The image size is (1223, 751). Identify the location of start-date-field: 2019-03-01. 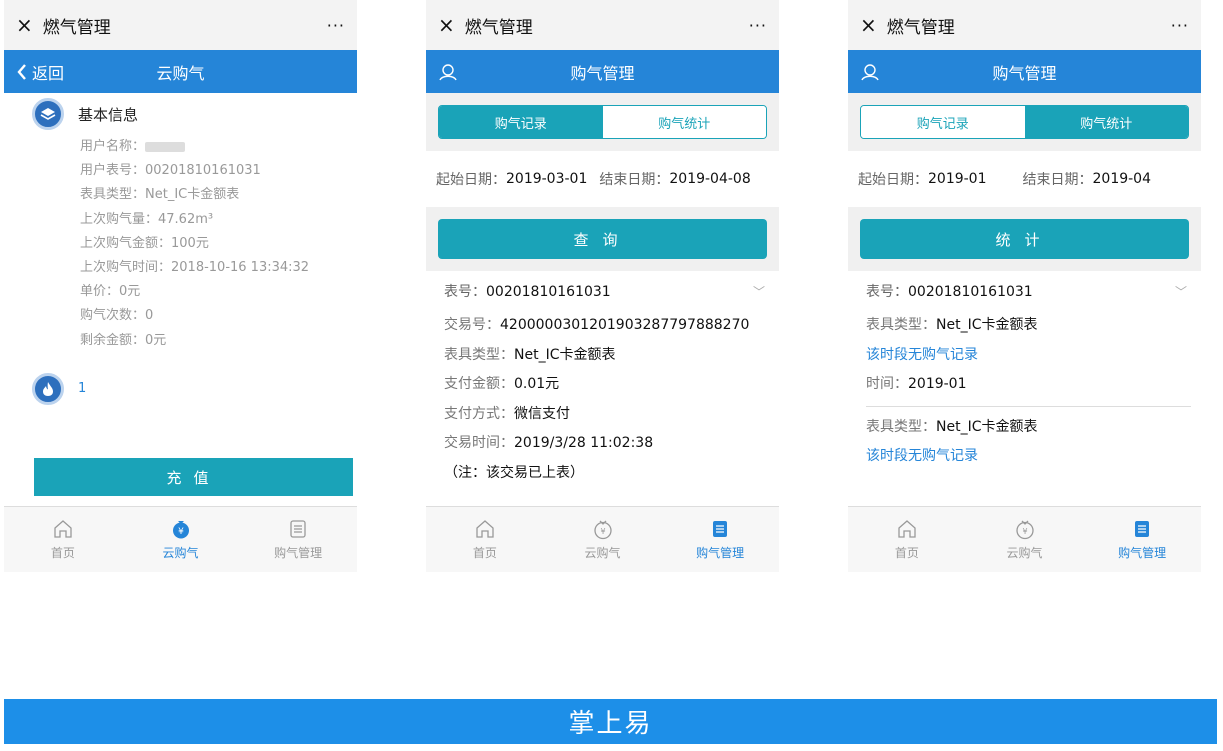
(546, 179).